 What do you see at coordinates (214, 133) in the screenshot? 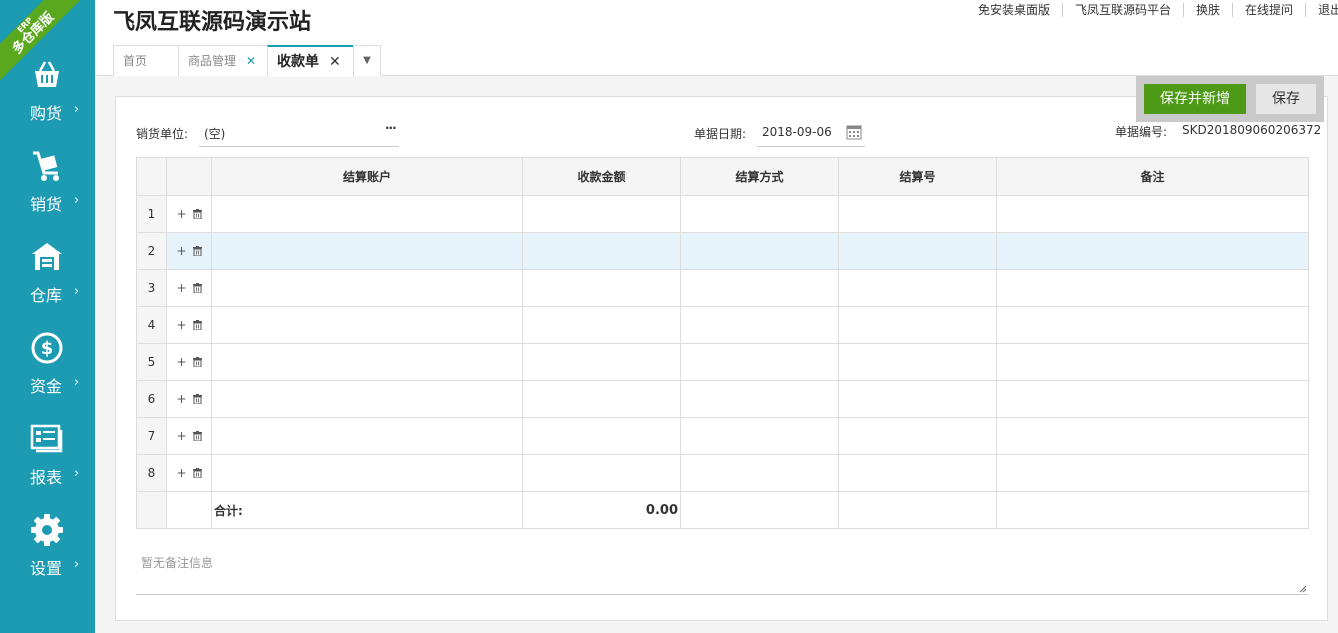
I see `customer-input: (空)` at bounding box center [214, 133].